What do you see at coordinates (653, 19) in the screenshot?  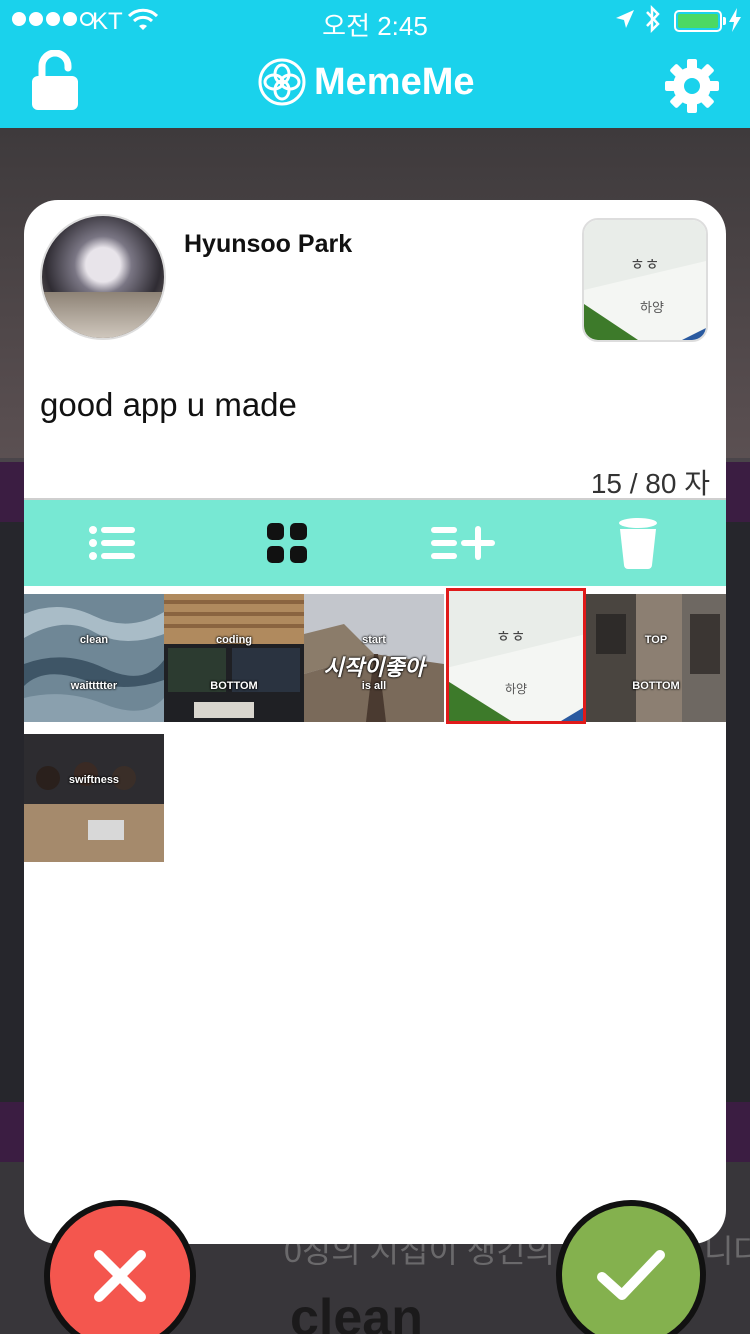 I see `bluetooth-icon` at bounding box center [653, 19].